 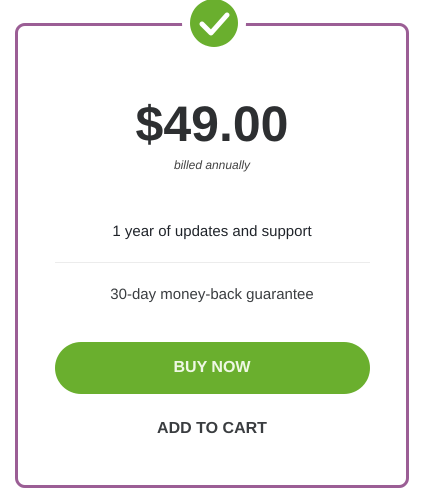 I want to click on feature-text: 30-day money-back guarantee, so click(x=212, y=295).